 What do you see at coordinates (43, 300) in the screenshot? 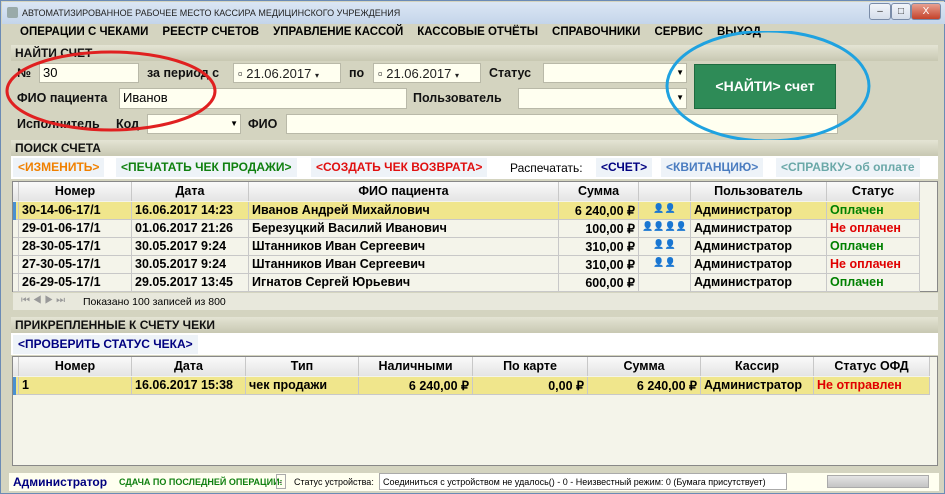
I see `pager-nav-icons: ⏮ ◀ ▶ ⏭` at bounding box center [43, 300].